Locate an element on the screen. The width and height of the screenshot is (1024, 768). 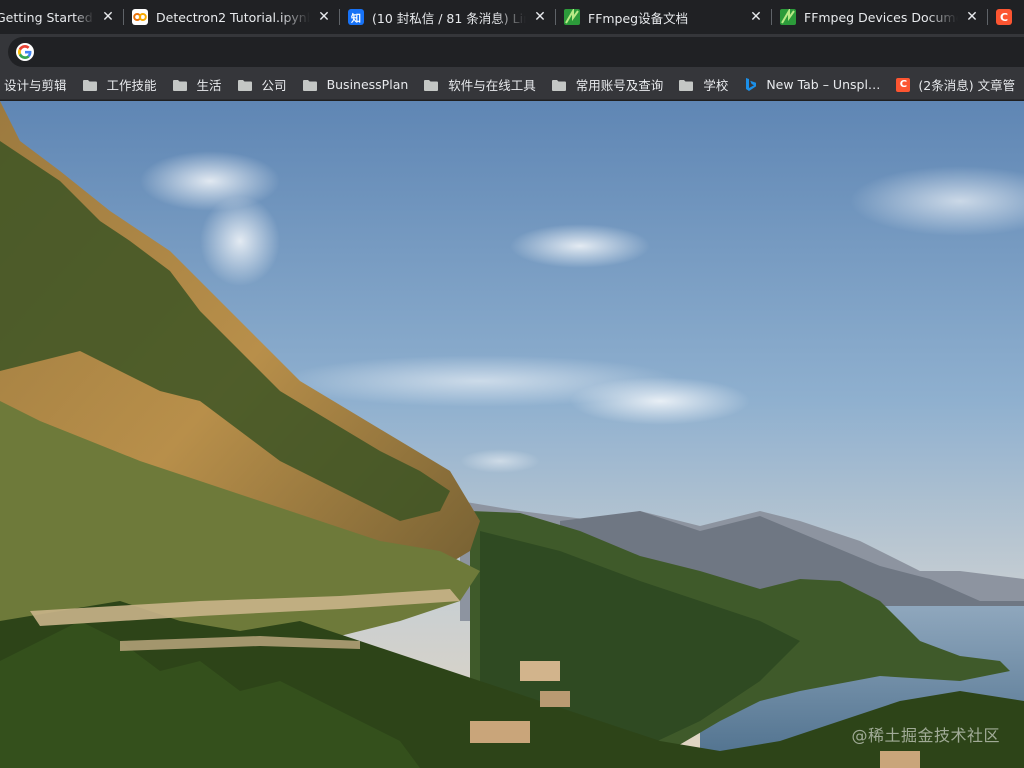
toolbar is located at coordinates (512, 52).